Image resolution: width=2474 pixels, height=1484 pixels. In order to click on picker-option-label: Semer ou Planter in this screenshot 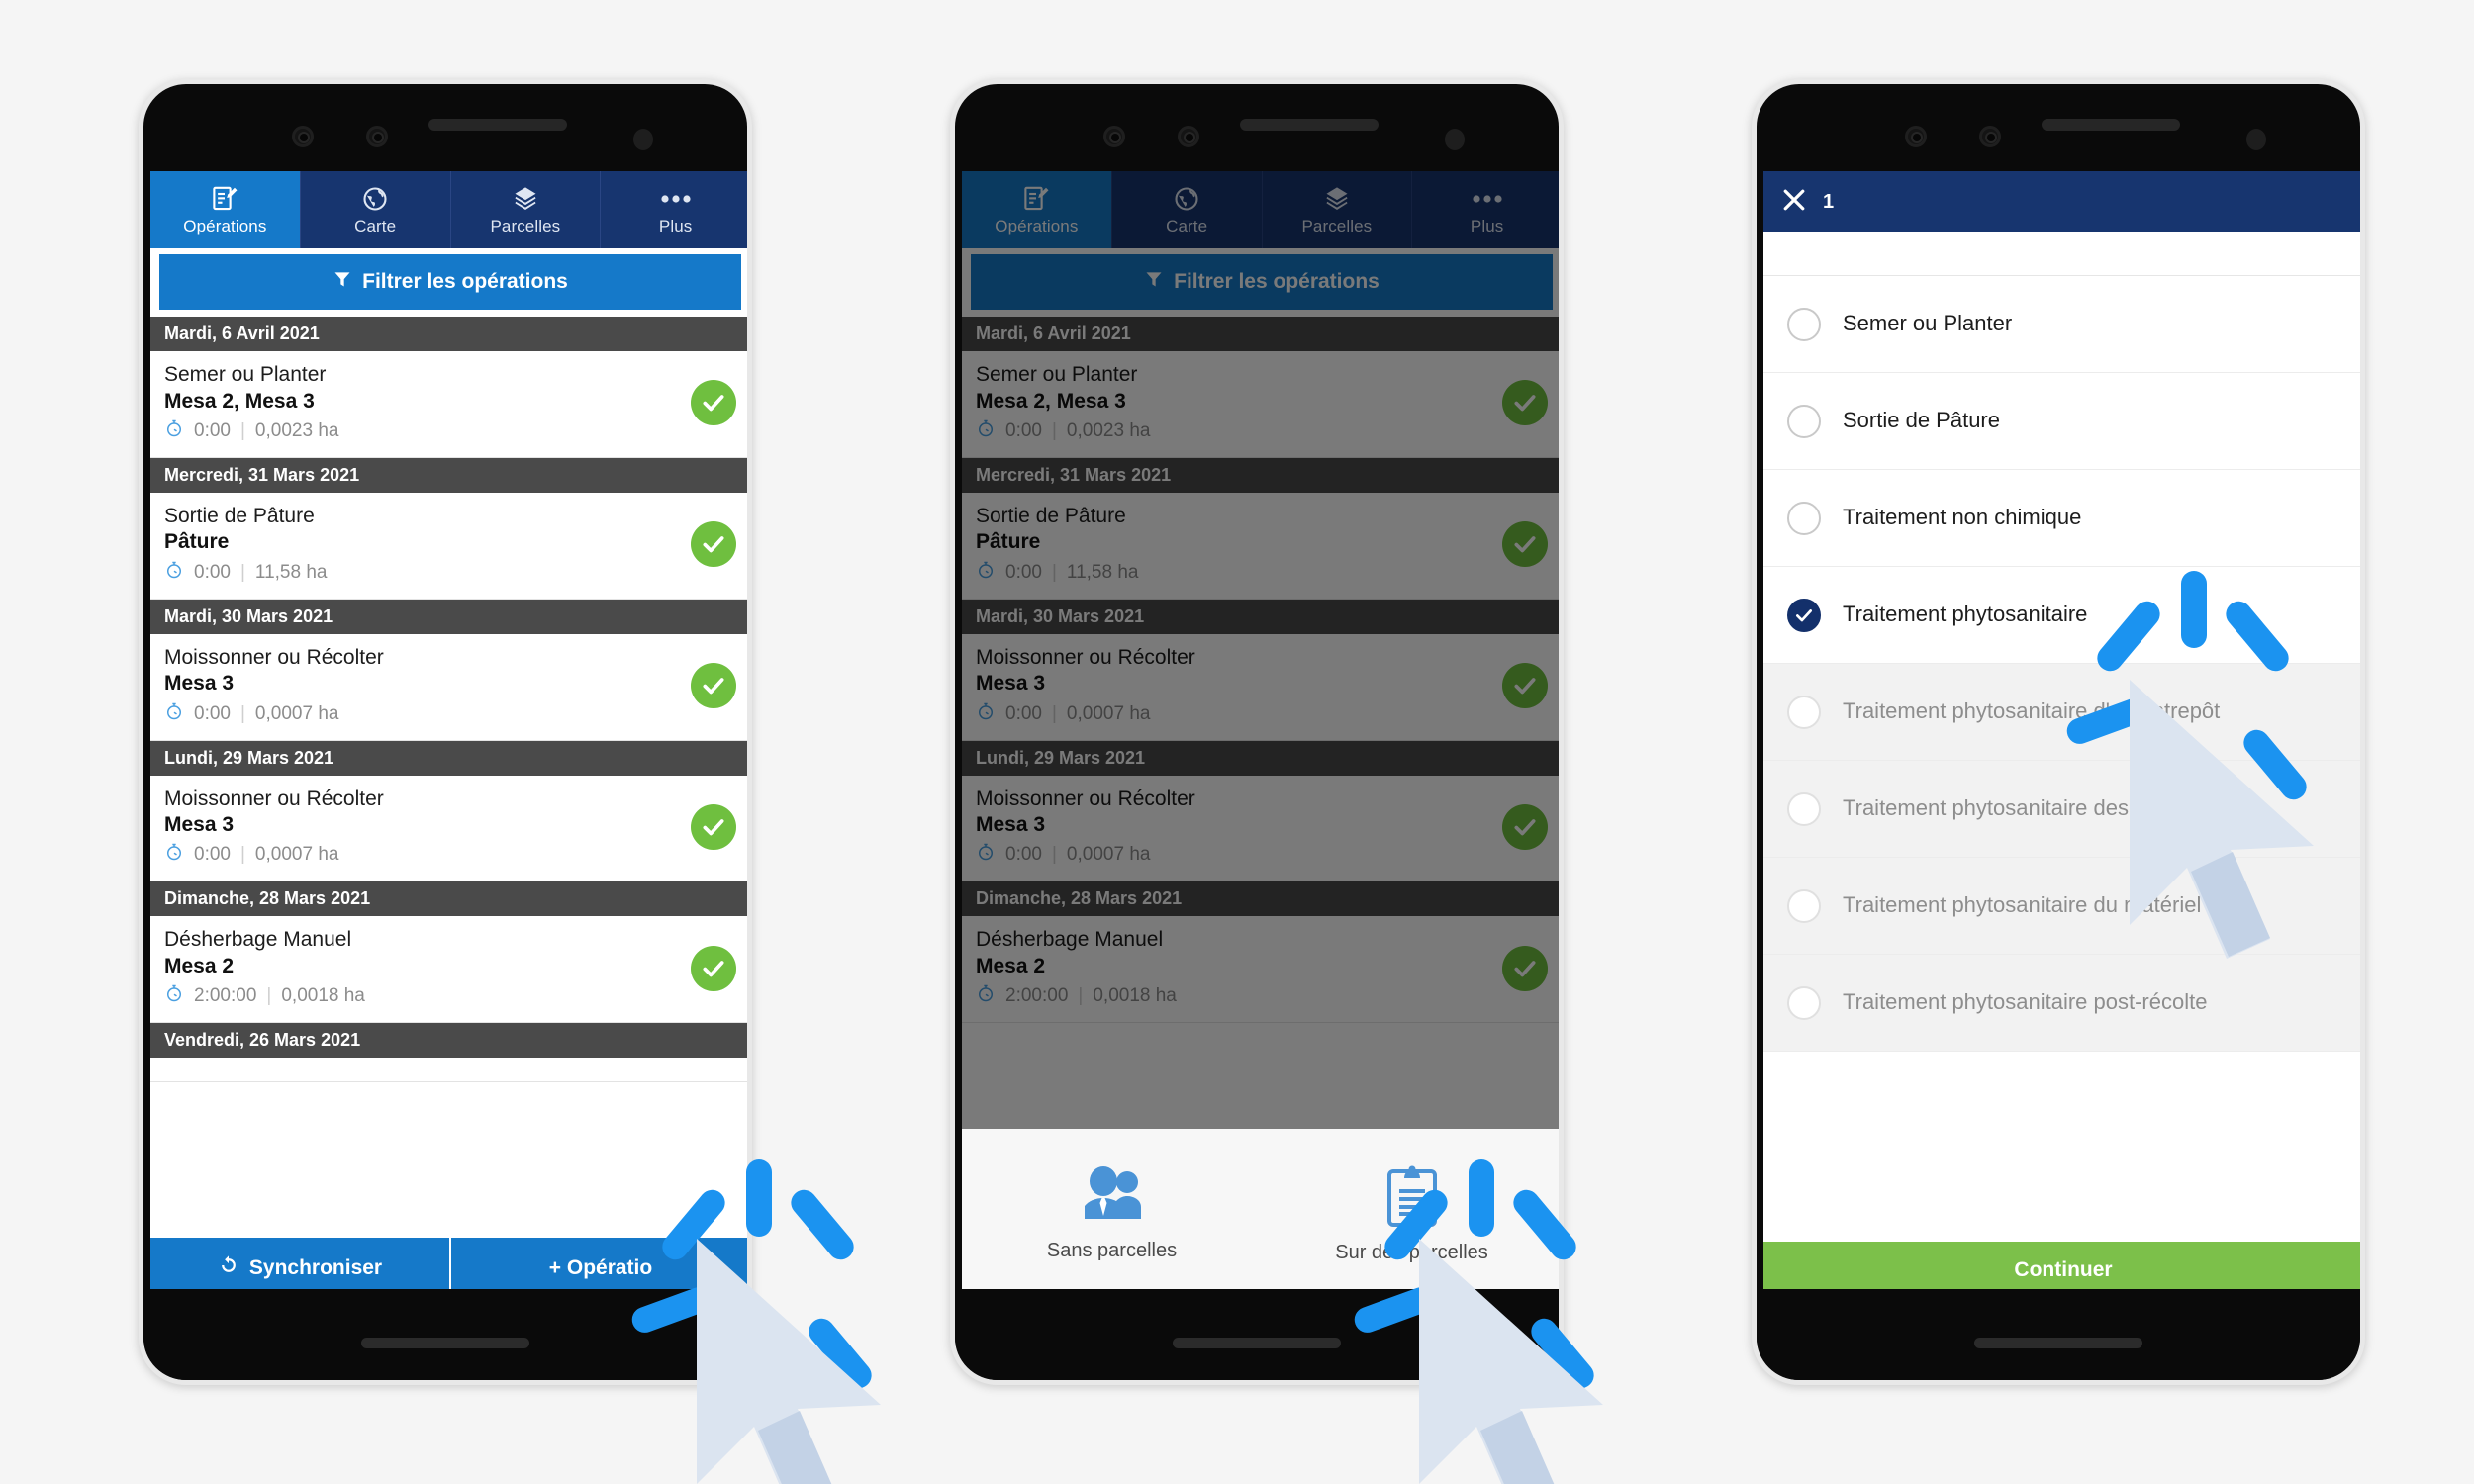, I will do `click(1928, 323)`.